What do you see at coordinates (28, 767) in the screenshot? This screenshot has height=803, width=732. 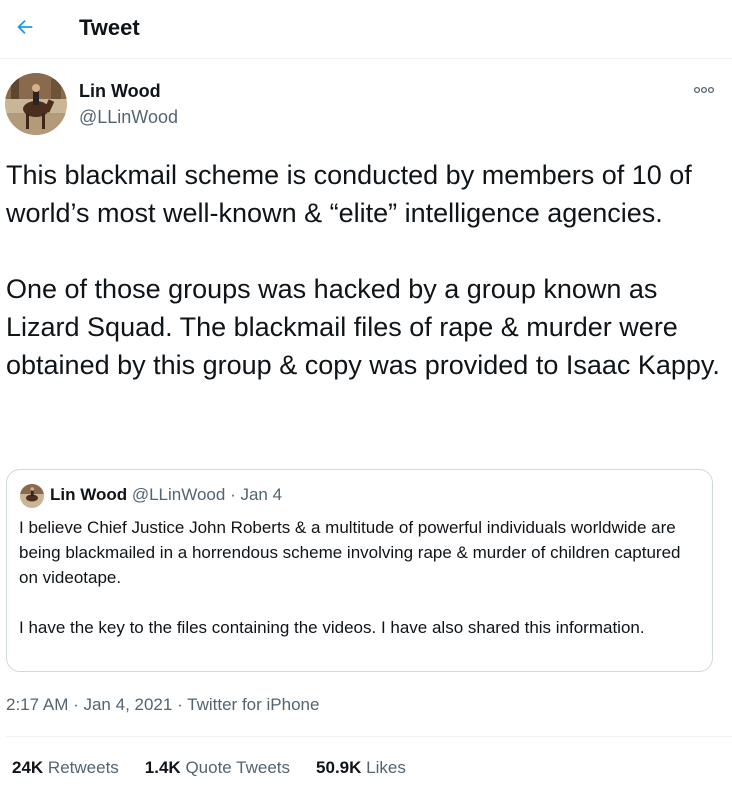 I see `retweets-count: 24K` at bounding box center [28, 767].